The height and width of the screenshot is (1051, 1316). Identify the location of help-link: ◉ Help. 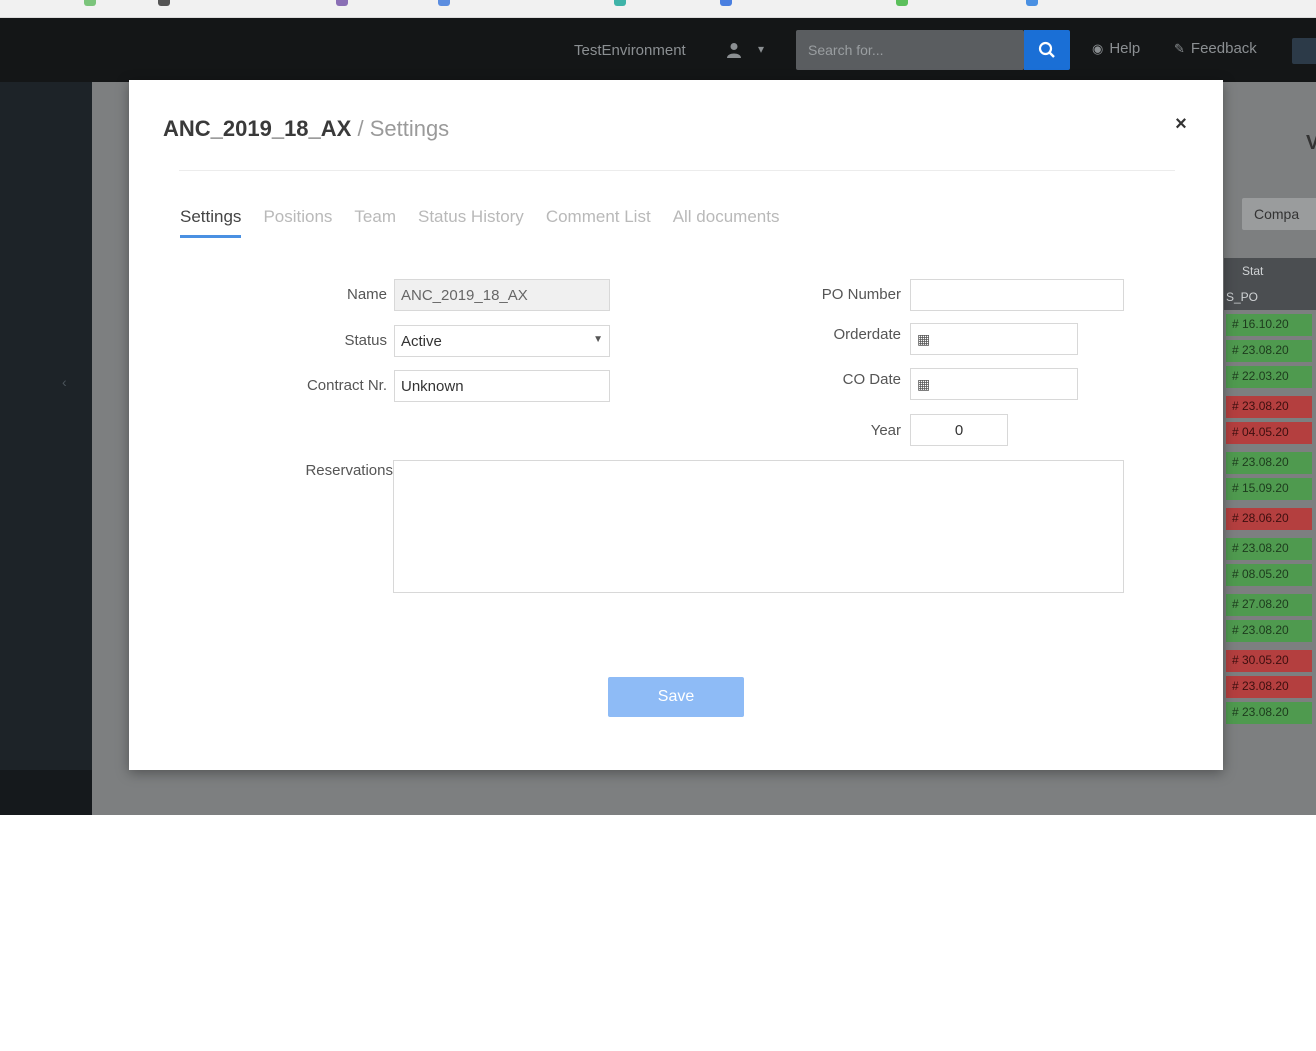
(1116, 48).